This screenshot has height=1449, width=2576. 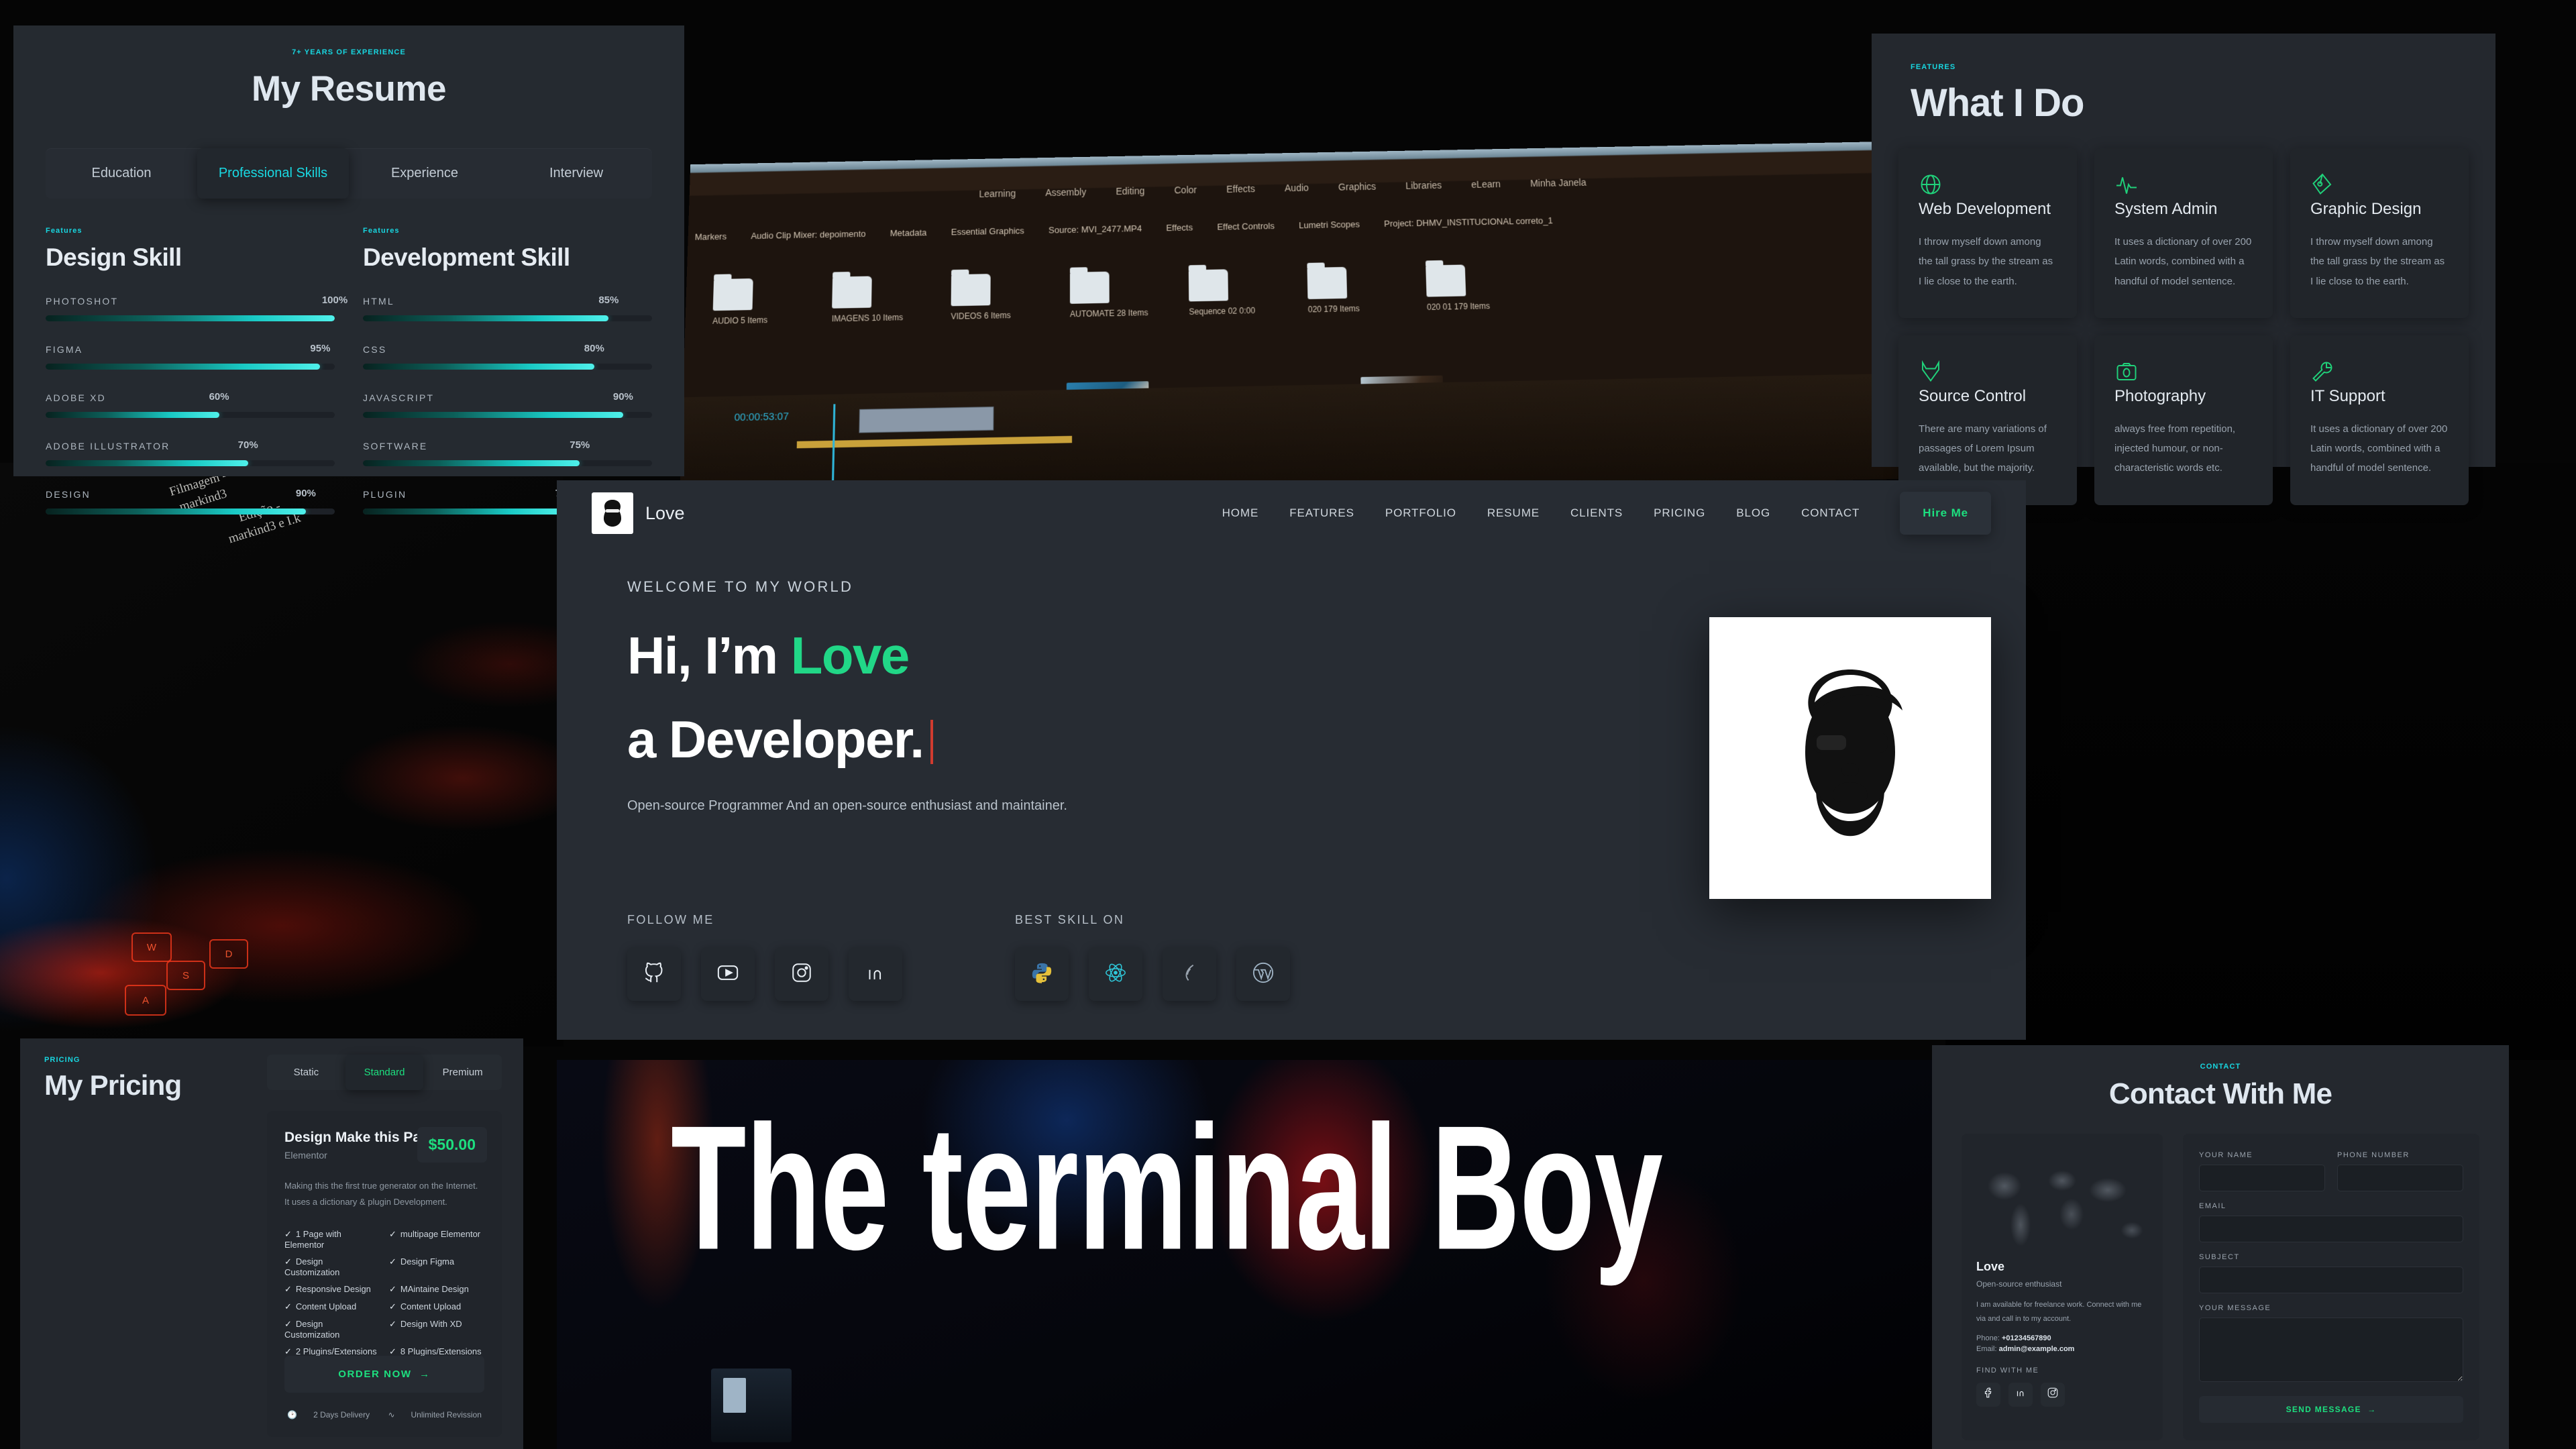 What do you see at coordinates (2331, 1229) in the screenshot?
I see `email-input` at bounding box center [2331, 1229].